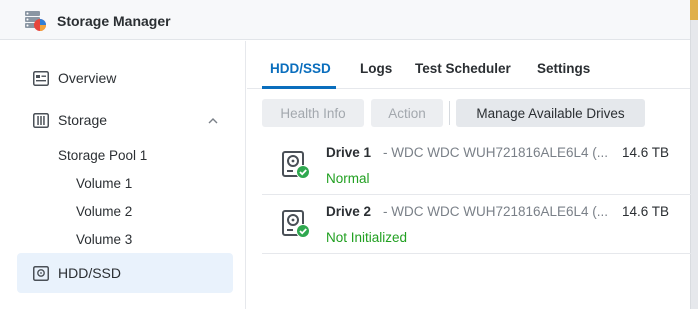 The width and height of the screenshot is (698, 309). What do you see at coordinates (41, 273) in the screenshot?
I see `hdd-icon` at bounding box center [41, 273].